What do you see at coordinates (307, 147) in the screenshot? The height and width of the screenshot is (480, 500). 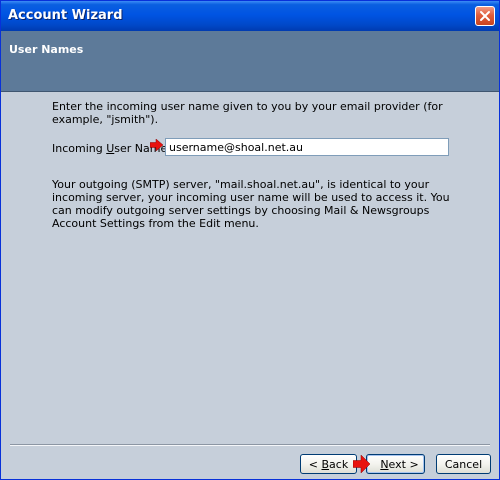 I see `incoming-user-name-input` at bounding box center [307, 147].